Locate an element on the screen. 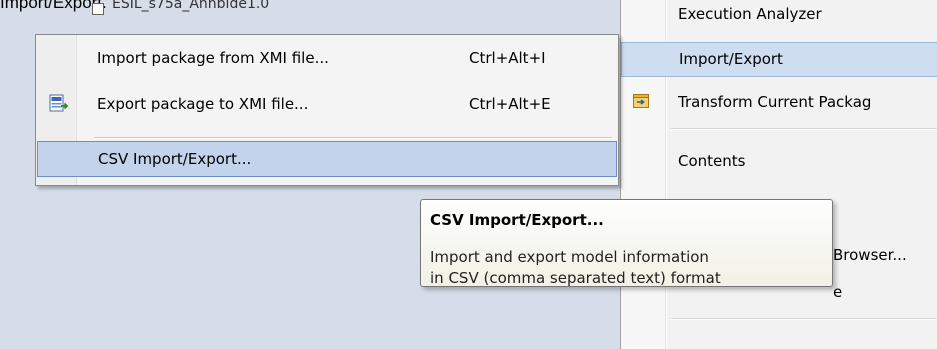 The image size is (937, 349). tooltip-body-line: in CSV (comma separated text) format is located at coordinates (575, 278).